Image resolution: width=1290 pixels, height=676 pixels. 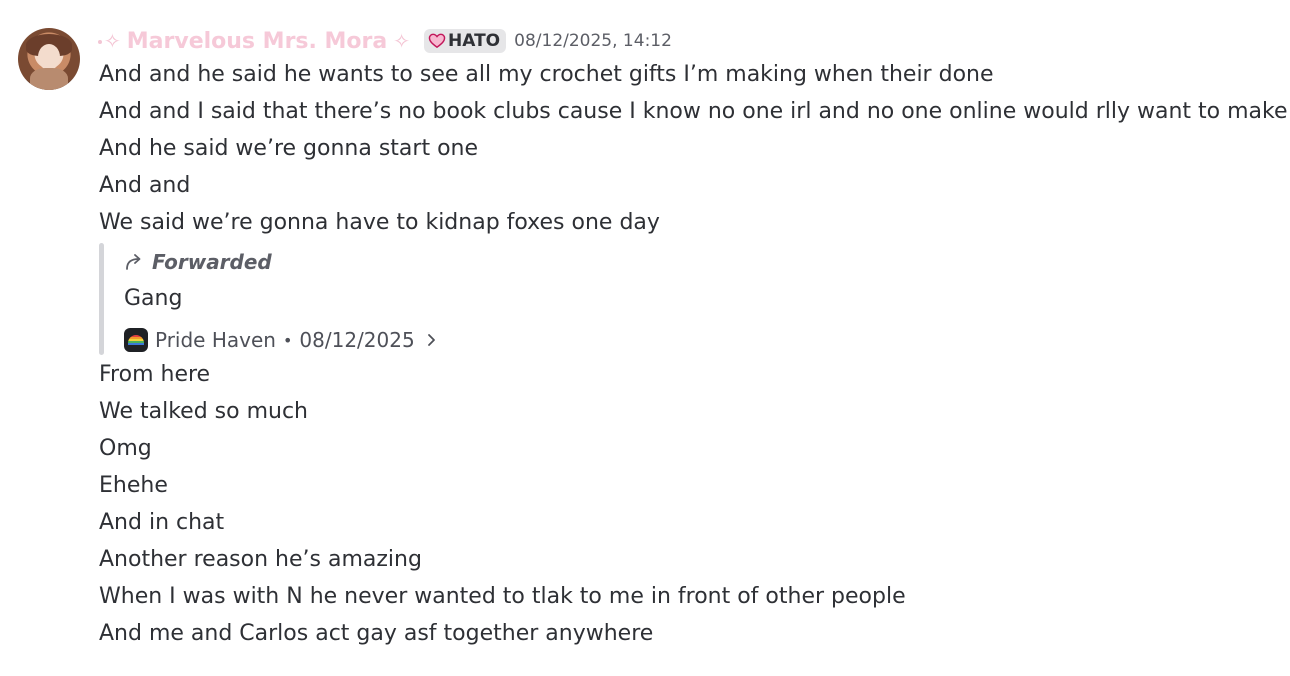 I want to click on forwarded-quote-bar, so click(x=101, y=299).